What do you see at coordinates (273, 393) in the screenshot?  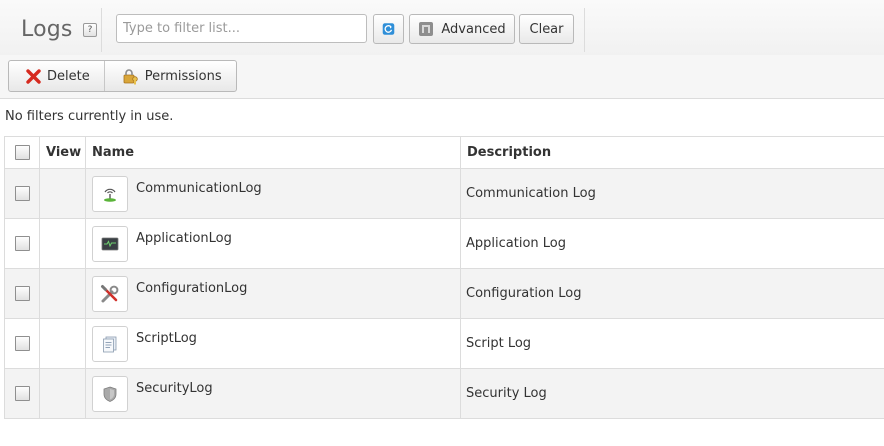 I see `name-cell: SecurityLog` at bounding box center [273, 393].